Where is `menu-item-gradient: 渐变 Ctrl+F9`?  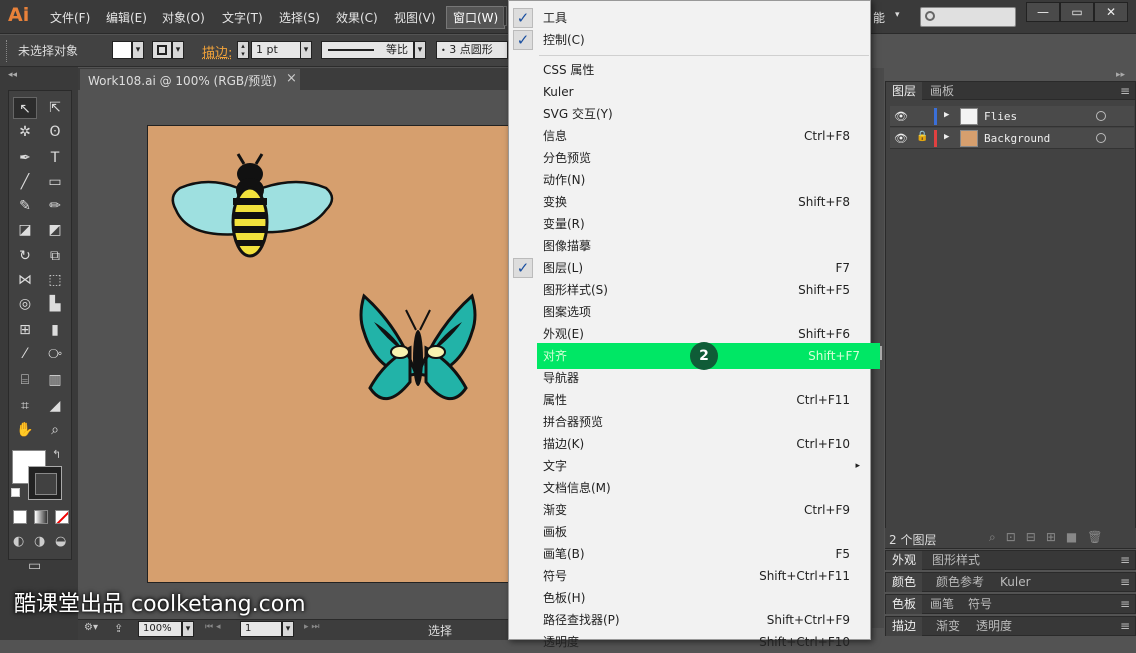
menu-item-gradient: 渐变 Ctrl+F9 is located at coordinates (689, 510).